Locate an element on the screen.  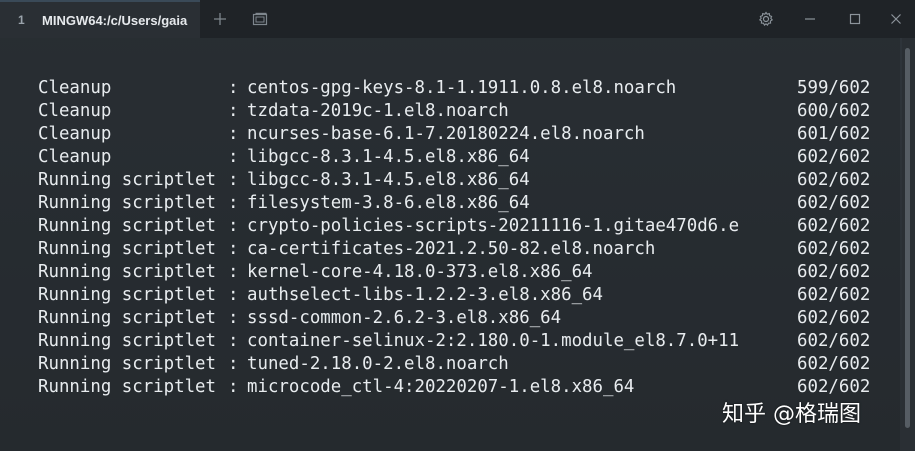
line-package: microcode_ctl-4:20220207-1.el8.x86_64 is located at coordinates (441, 387).